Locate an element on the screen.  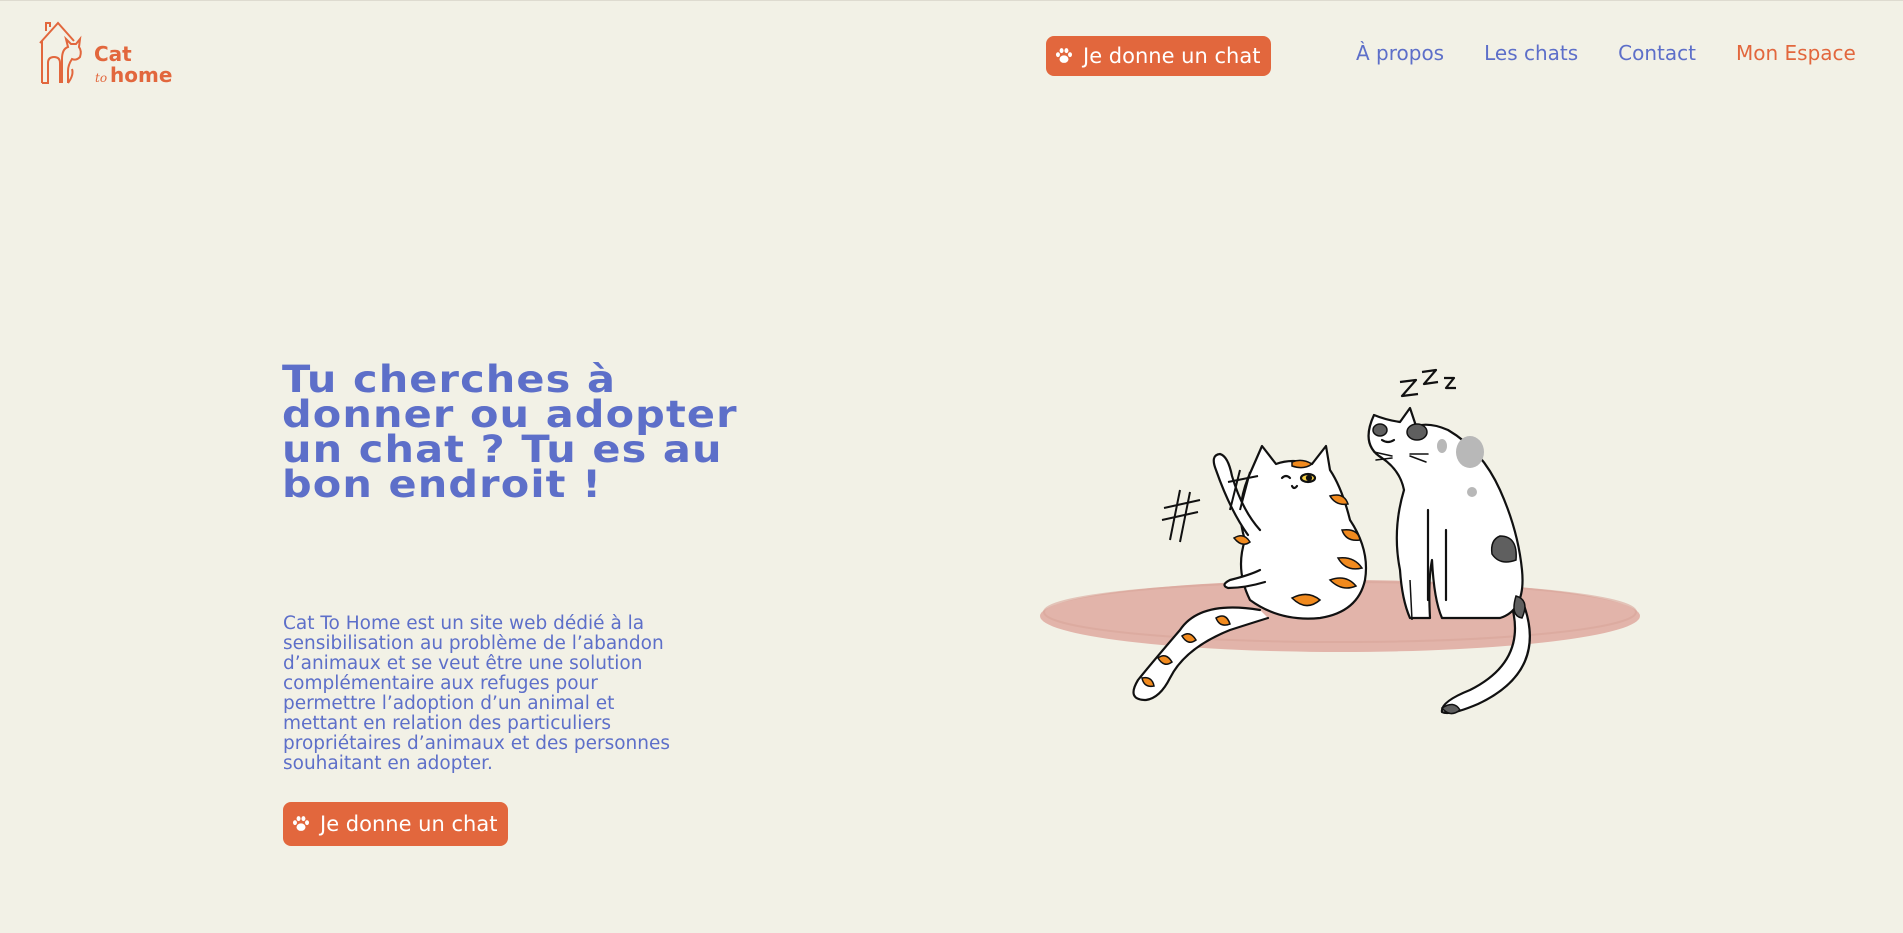
logo-text-home: home is located at coordinates (141, 75).